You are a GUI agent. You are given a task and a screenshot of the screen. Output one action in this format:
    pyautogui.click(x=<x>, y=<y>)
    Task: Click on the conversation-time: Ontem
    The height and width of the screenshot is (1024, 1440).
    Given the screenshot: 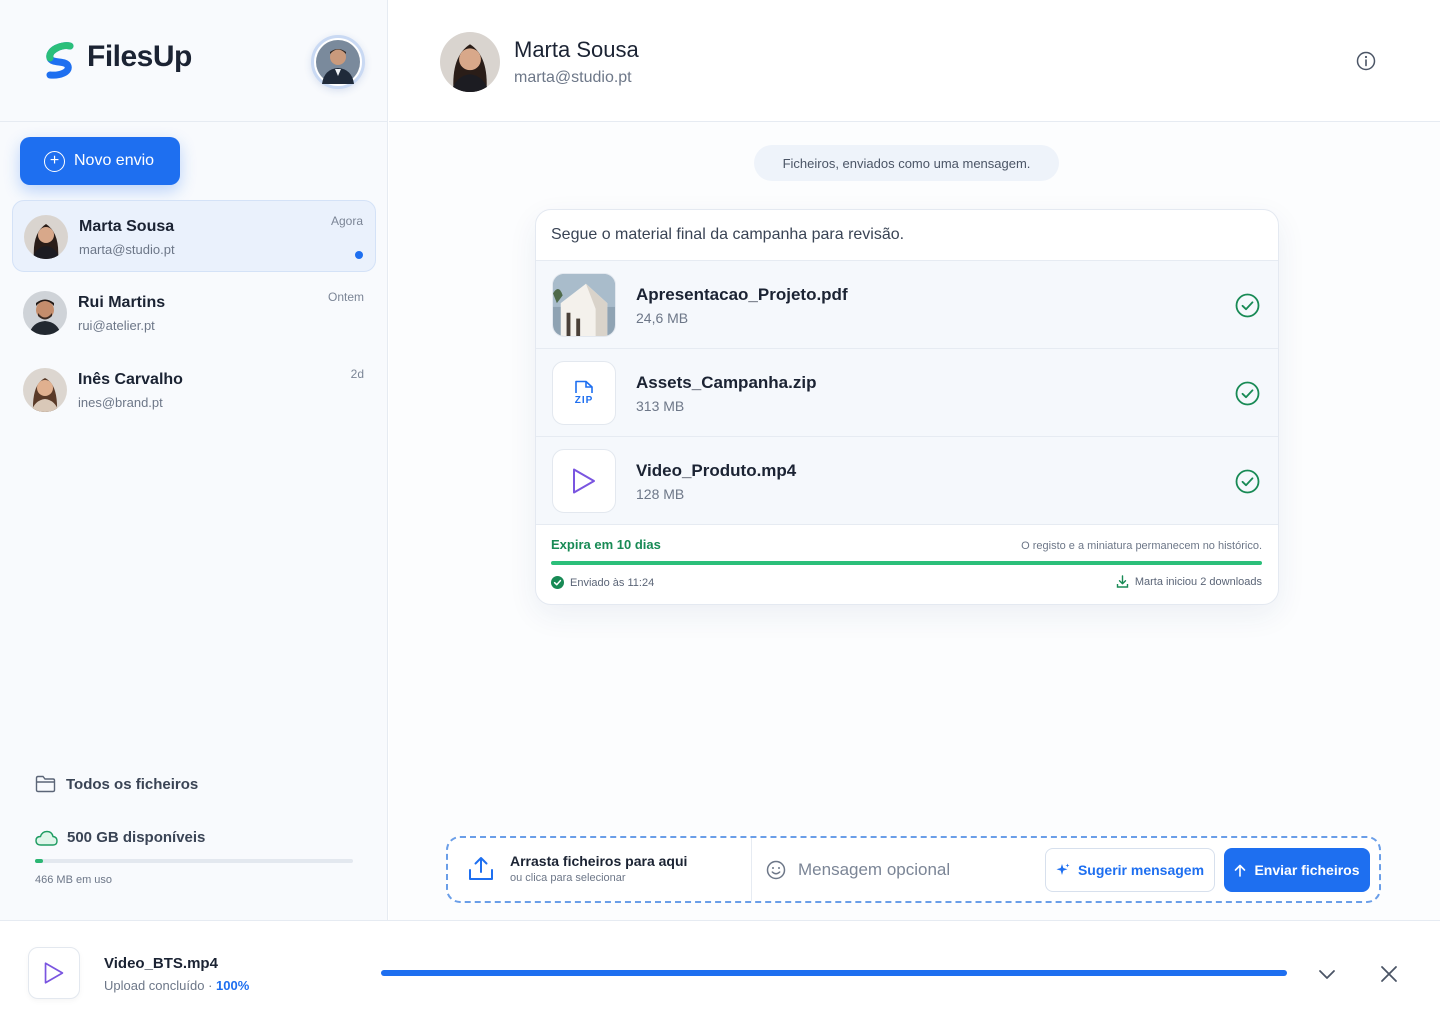 What is the action you would take?
    pyautogui.click(x=345, y=297)
    